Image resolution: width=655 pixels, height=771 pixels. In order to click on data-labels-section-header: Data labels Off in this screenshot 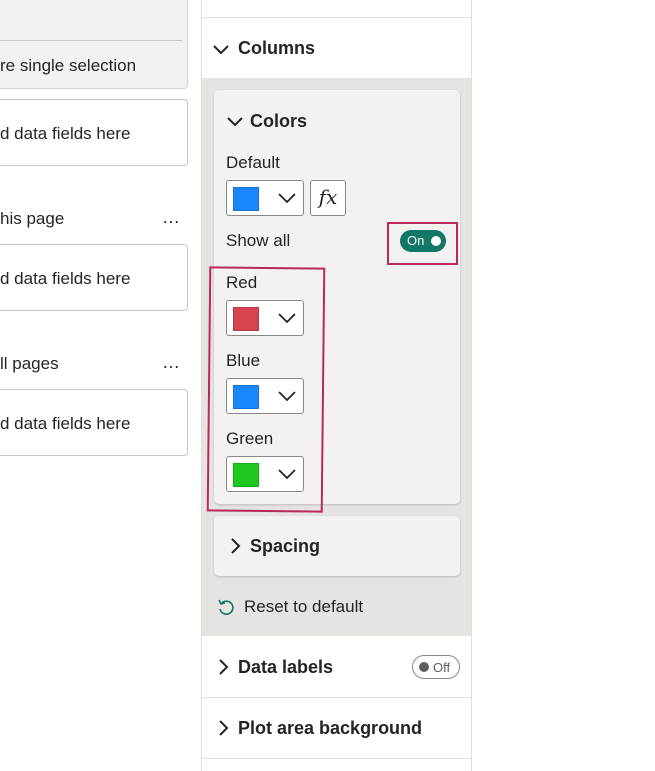, I will do `click(336, 667)`.